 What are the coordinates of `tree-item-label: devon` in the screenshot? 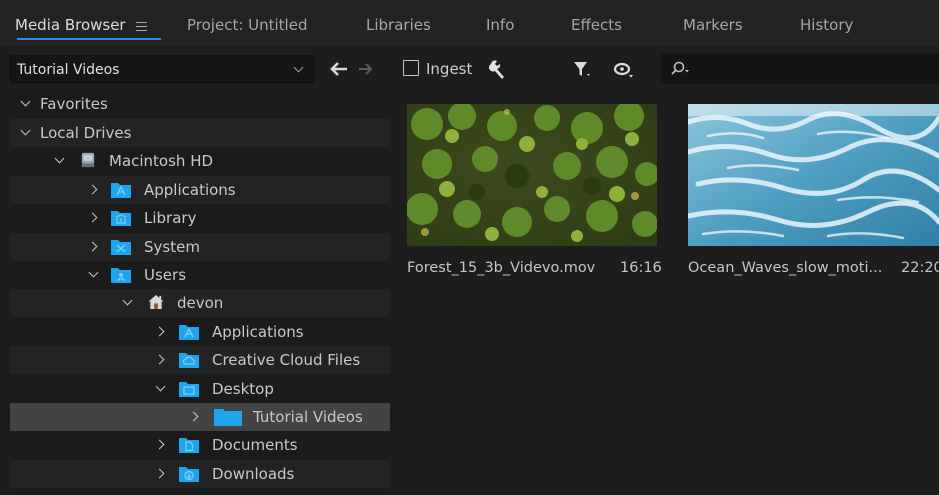 It's located at (200, 303).